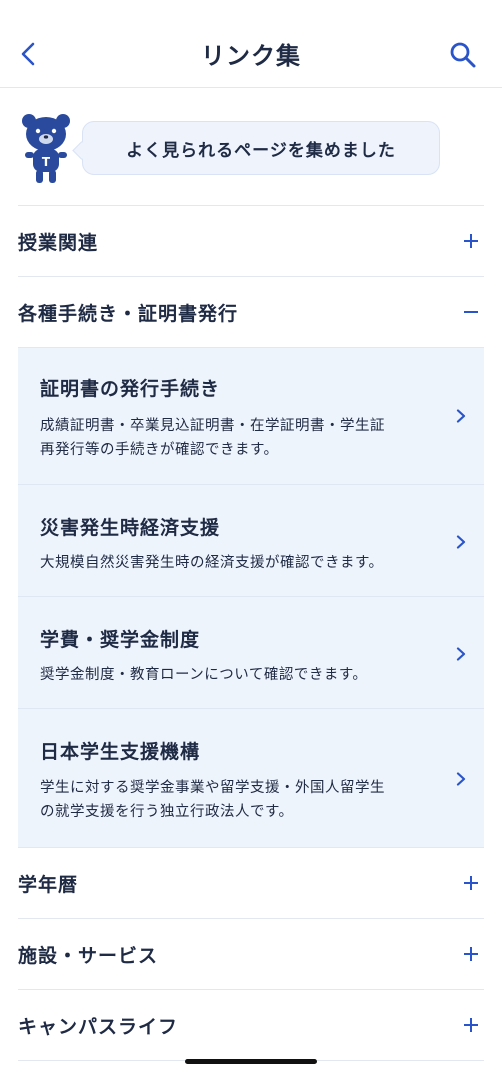 The height and width of the screenshot is (1076, 502). I want to click on intro-banner: T よく見られるページを集めました, so click(251, 146).